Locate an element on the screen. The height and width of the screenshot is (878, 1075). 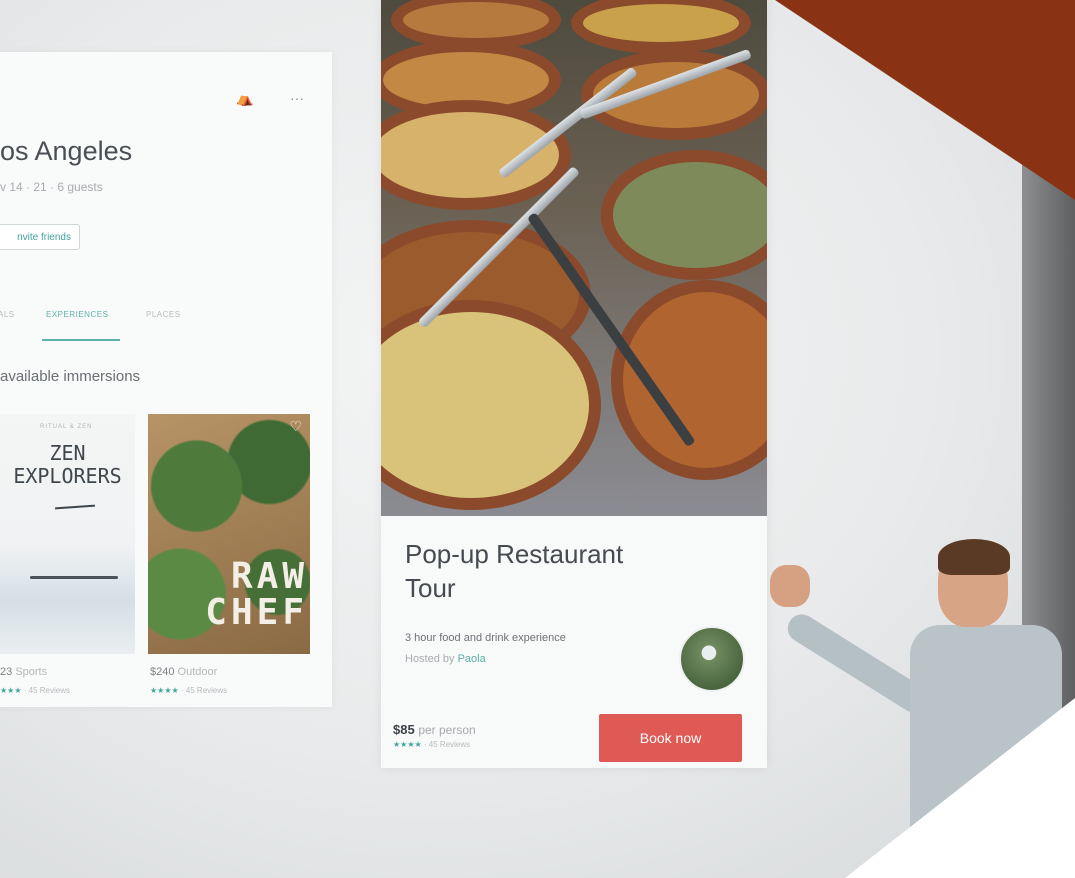
zen-art-boat is located at coordinates (74, 577).